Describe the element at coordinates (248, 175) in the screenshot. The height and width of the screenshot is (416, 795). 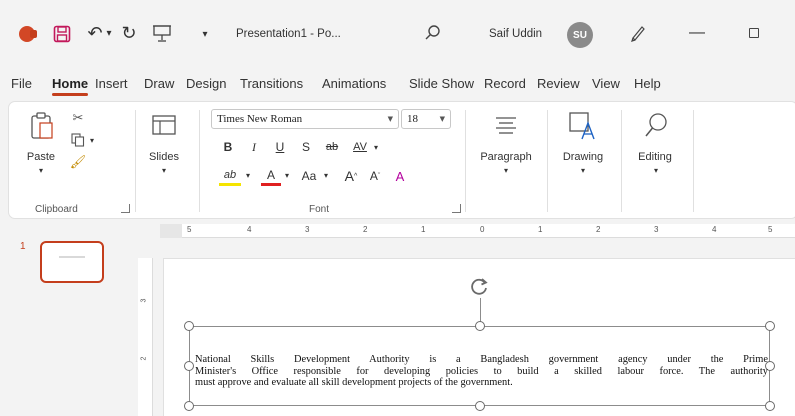
I see `highlight-dropdown-icon: ▾` at that location.